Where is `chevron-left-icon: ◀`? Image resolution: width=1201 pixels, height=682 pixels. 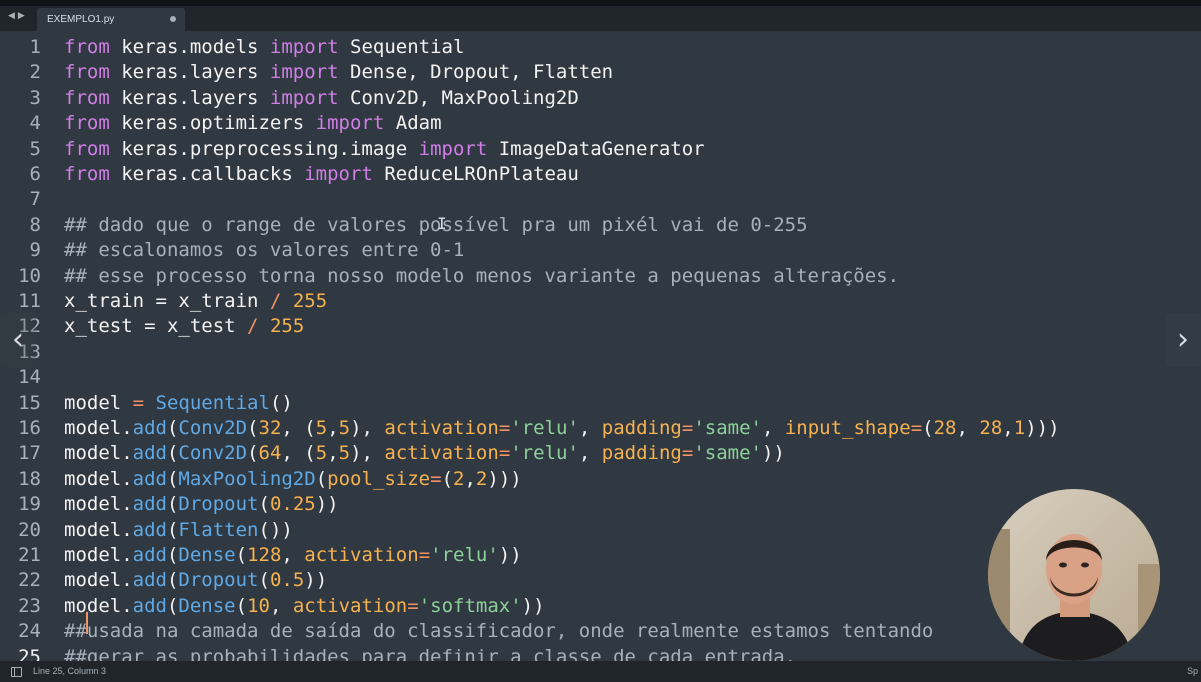
chevron-left-icon: ◀ is located at coordinates (11, 18).